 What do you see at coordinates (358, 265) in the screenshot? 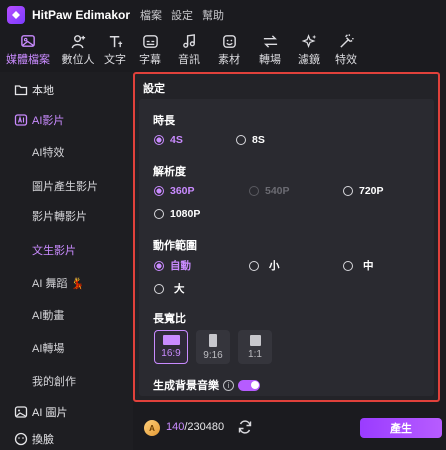
I see `motion-option-medium: 中` at bounding box center [358, 265].